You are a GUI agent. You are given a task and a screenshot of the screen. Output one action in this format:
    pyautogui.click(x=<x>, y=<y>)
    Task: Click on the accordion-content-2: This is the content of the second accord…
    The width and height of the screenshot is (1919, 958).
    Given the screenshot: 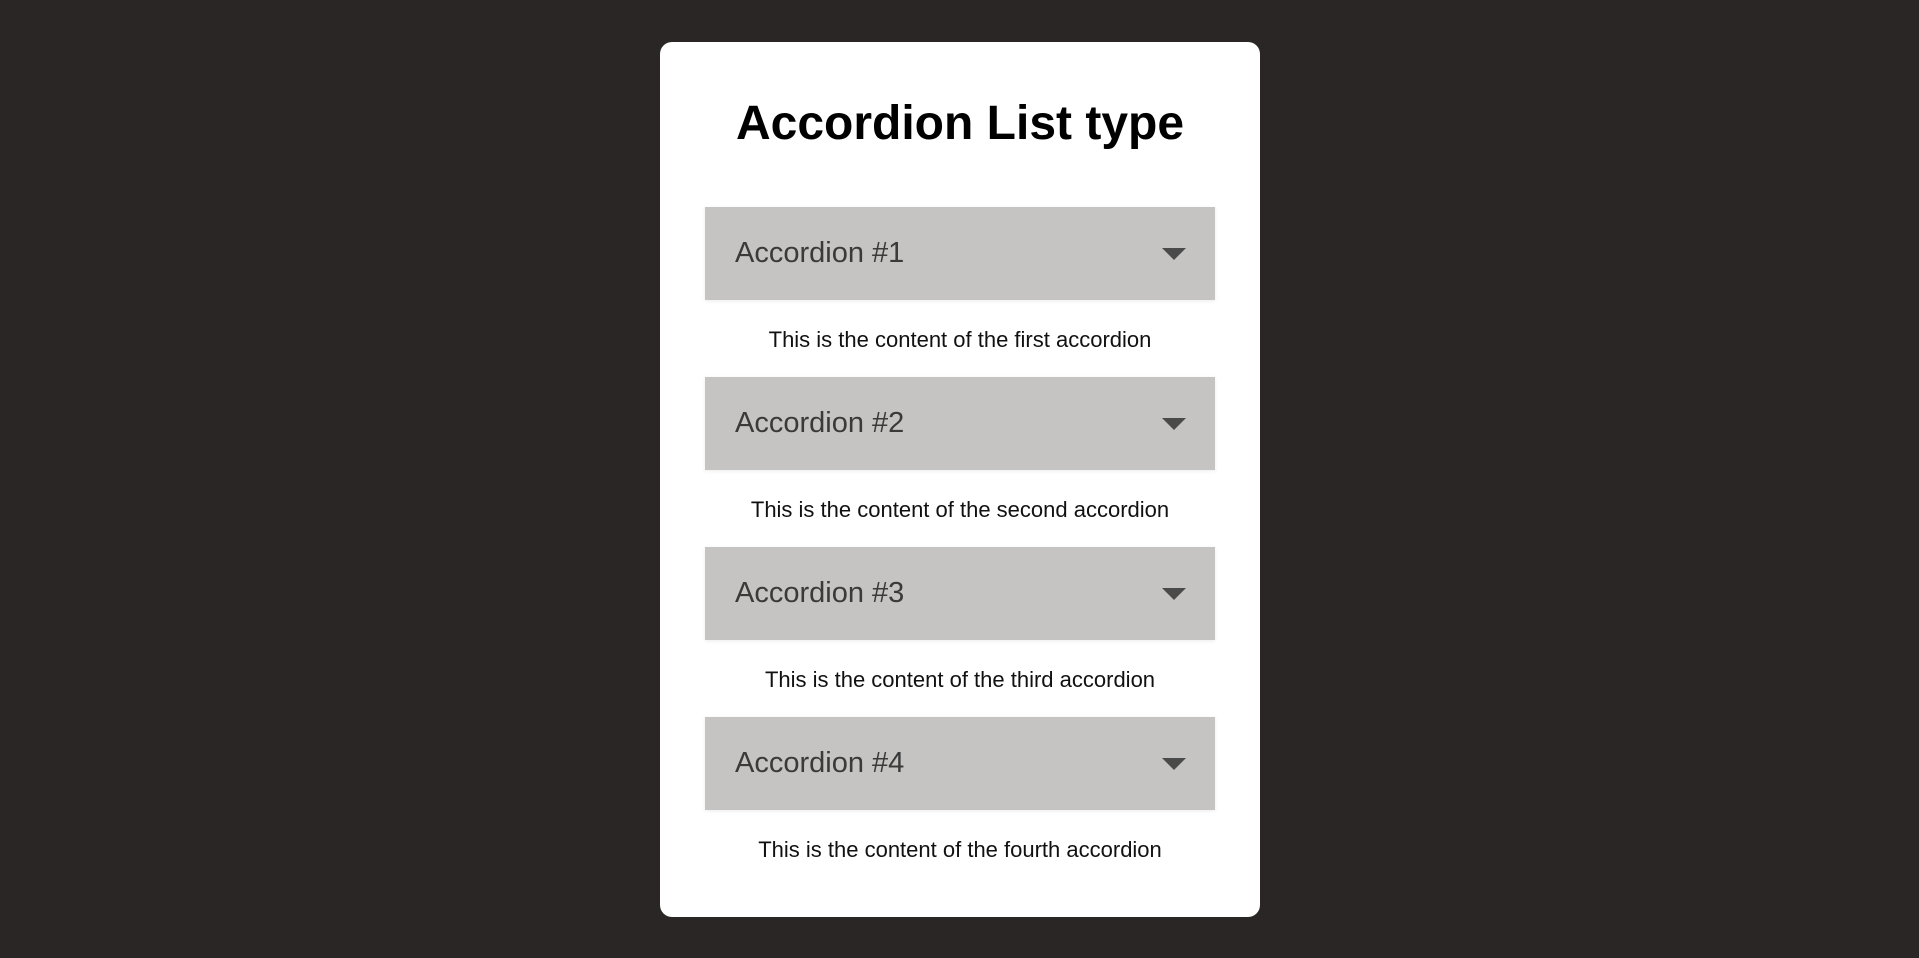 What is the action you would take?
    pyautogui.click(x=960, y=509)
    